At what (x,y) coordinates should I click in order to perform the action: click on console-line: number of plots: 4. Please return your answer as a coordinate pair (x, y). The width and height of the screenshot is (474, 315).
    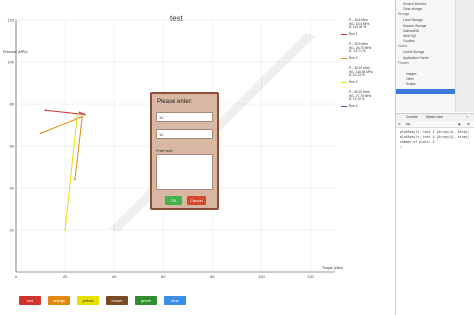
    Looking at the image, I should click on (417, 142).